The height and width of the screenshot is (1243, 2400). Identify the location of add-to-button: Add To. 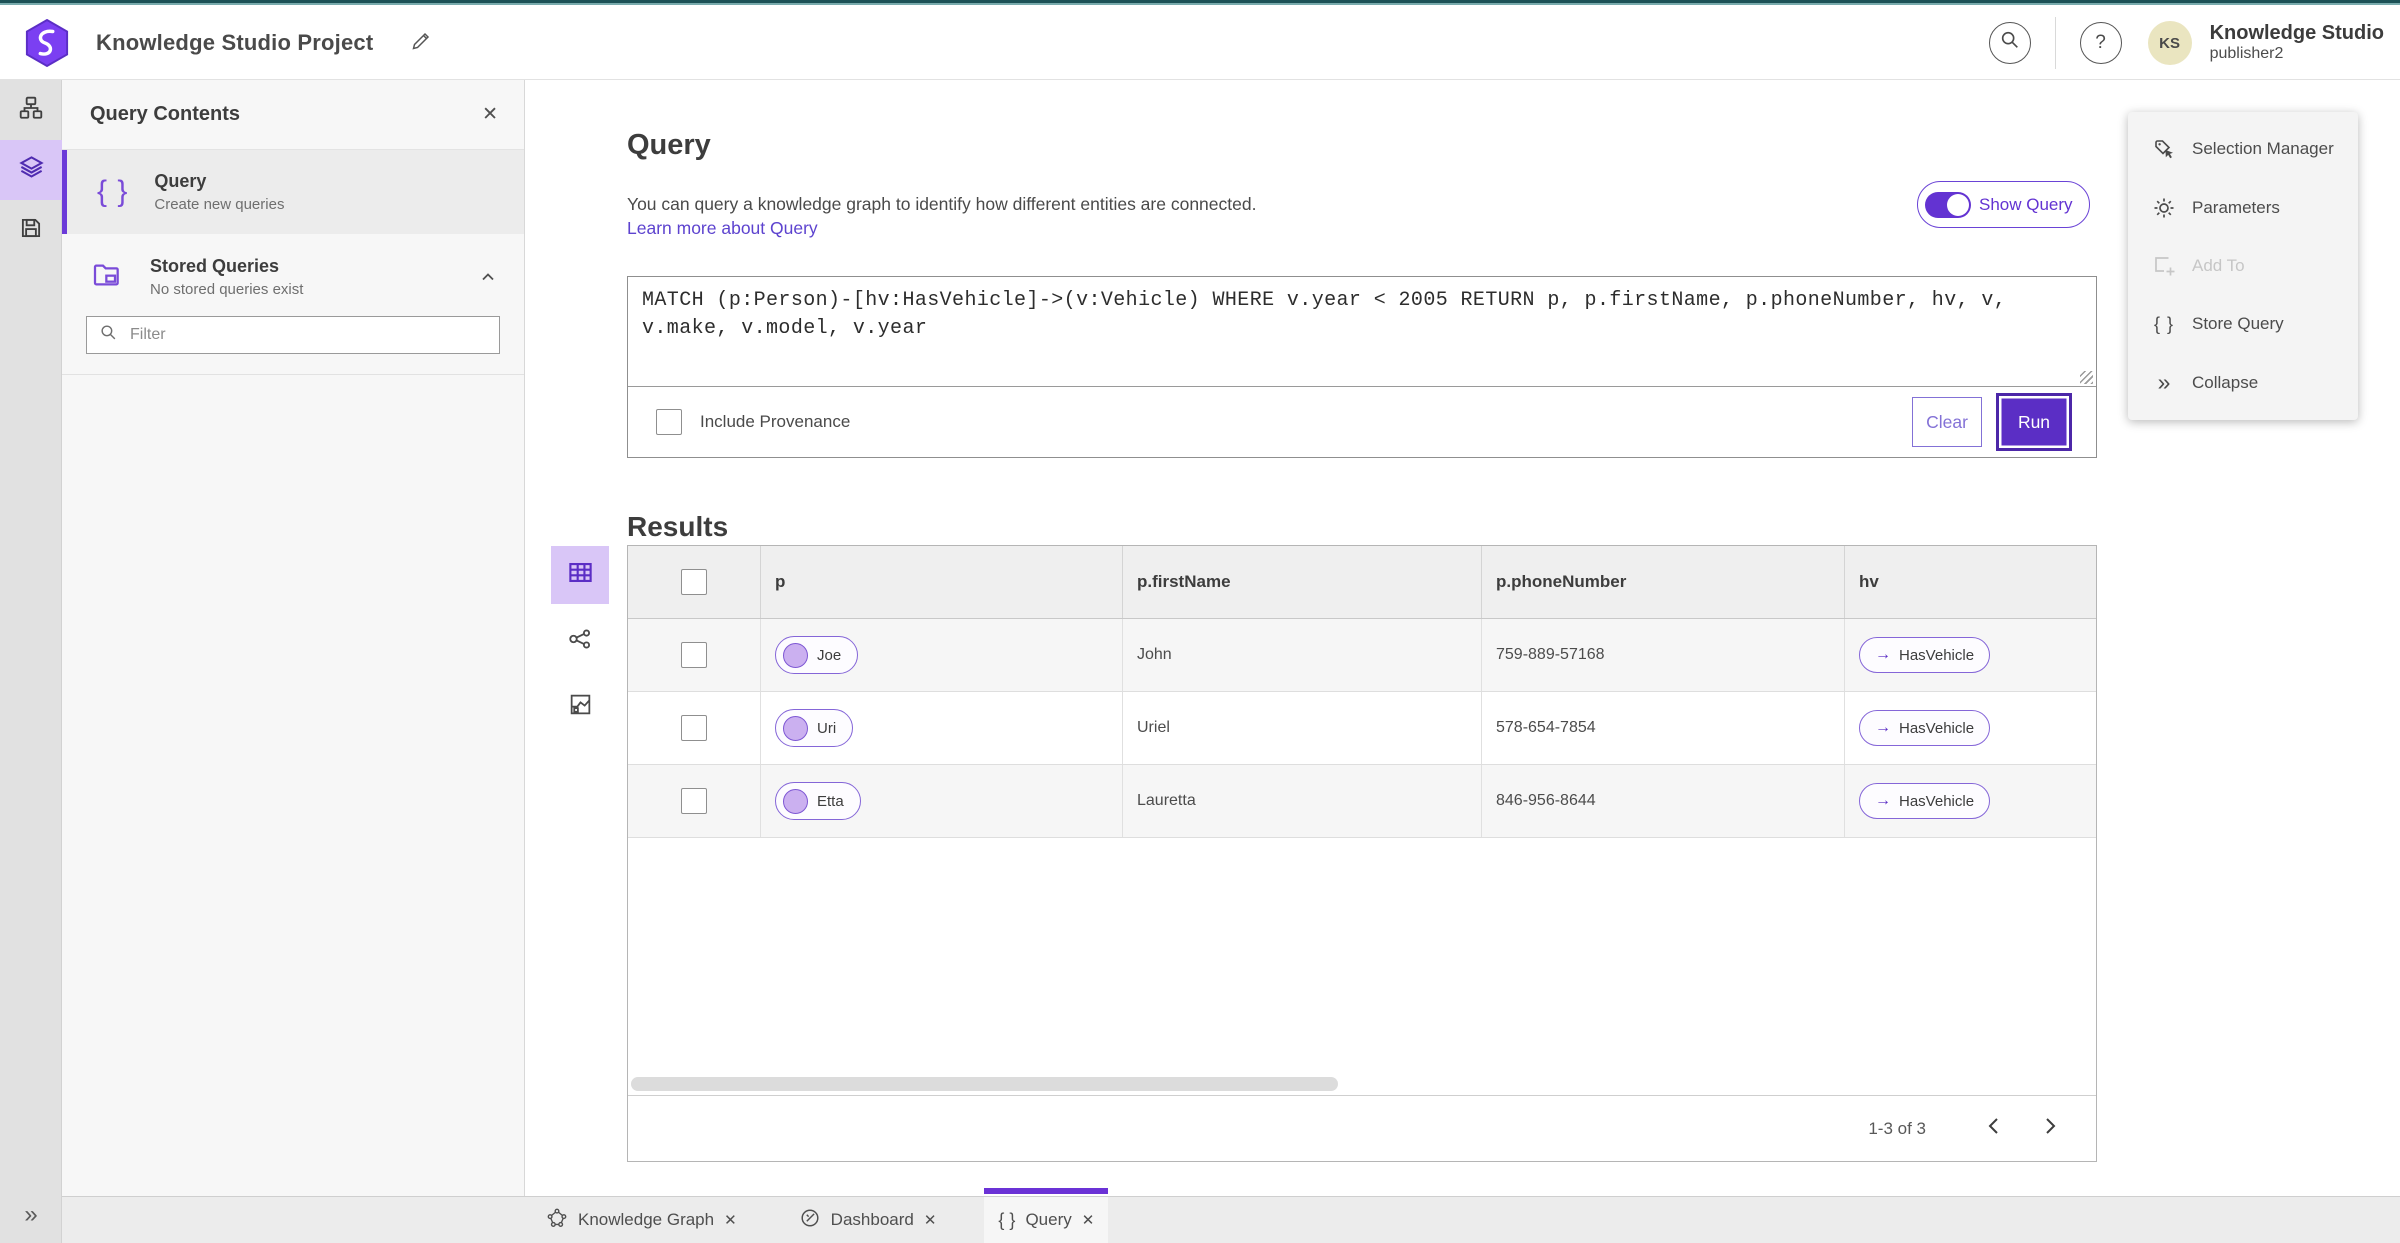
(2243, 266).